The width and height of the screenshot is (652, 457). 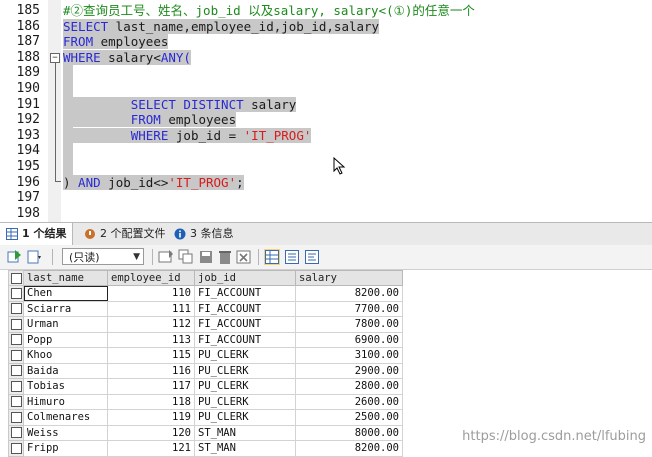 What do you see at coordinates (349, 417) in the screenshot?
I see `cell-salary: 2500.00` at bounding box center [349, 417].